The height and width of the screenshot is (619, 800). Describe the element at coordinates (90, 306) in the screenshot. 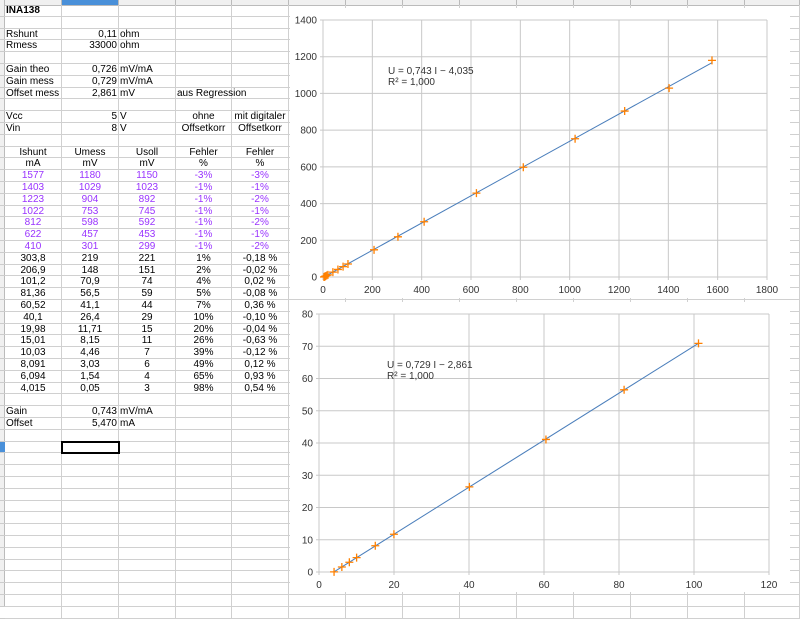

I see `cell: 41,1` at that location.